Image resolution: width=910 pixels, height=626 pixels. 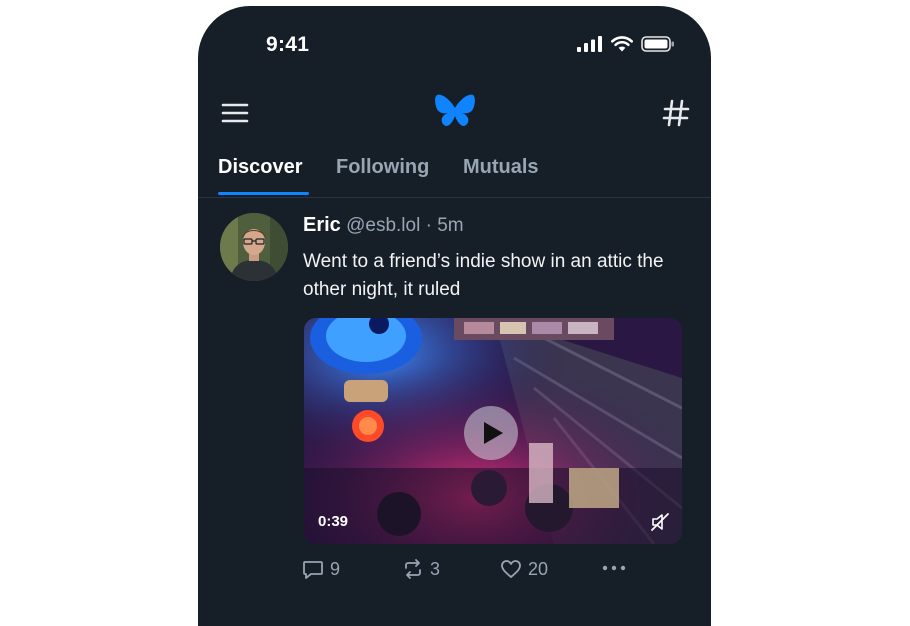 I want to click on author-handle: @esb.lol, so click(x=383, y=225).